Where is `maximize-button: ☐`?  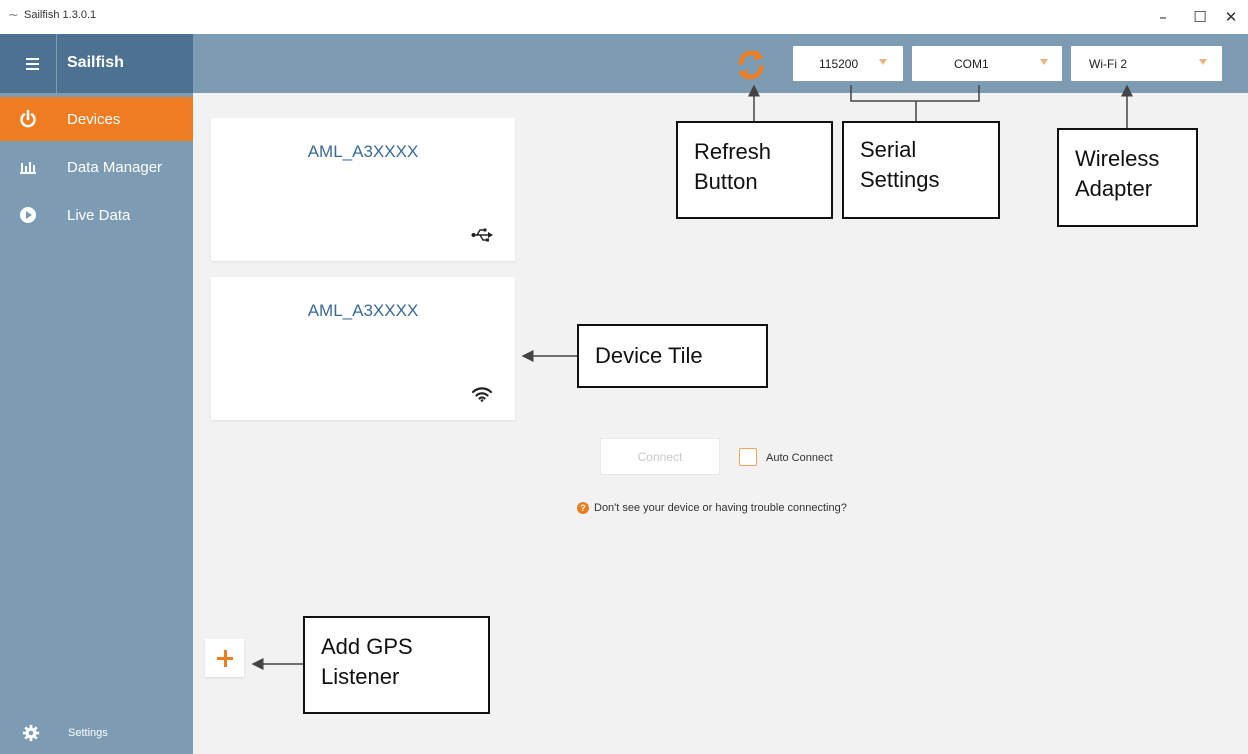
maximize-button: ☐ is located at coordinates (1200, 17).